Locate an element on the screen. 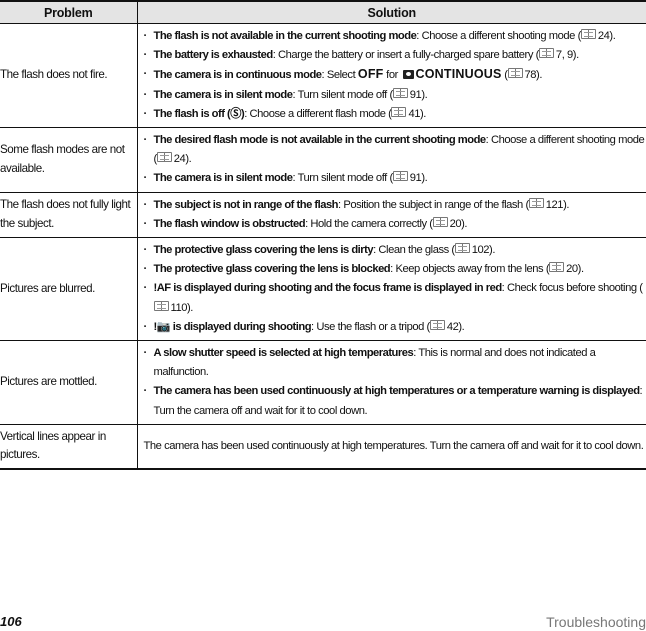  header-solution: Solution is located at coordinates (391, 12).